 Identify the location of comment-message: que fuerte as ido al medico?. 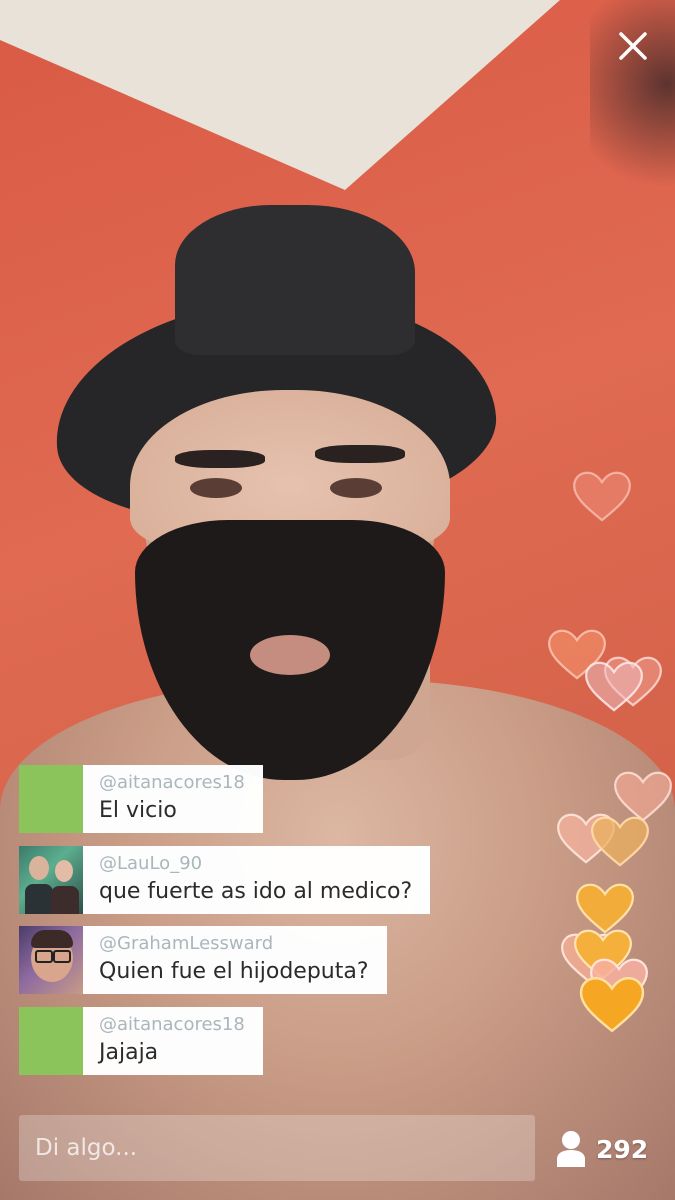
(256, 891).